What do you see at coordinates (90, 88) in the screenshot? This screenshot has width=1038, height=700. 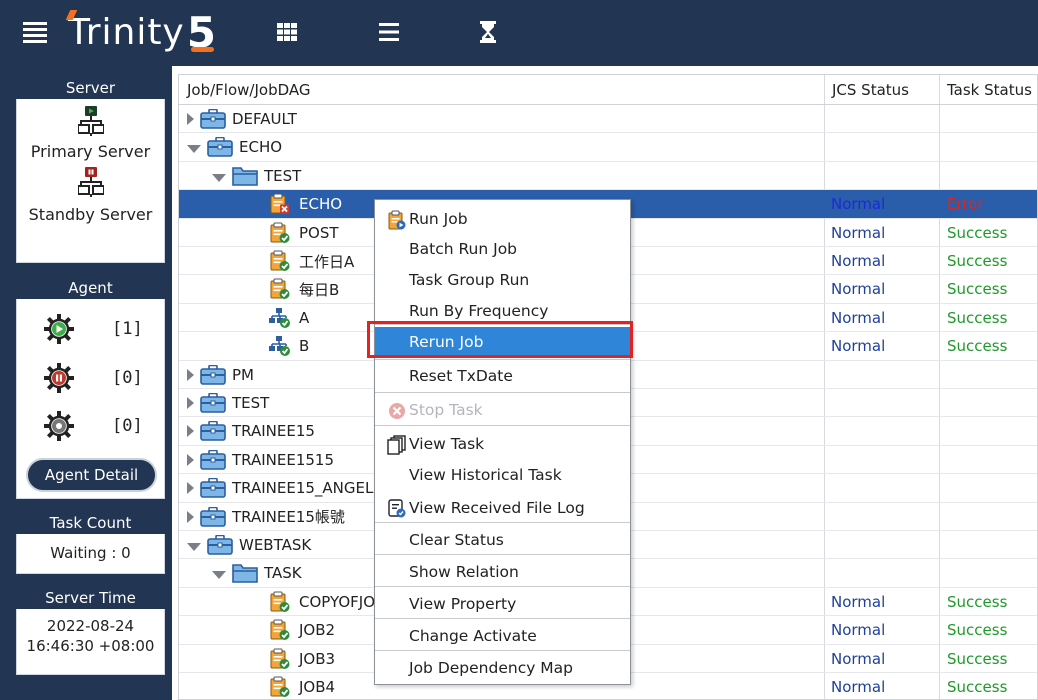 I see `server-panel-title: Server` at bounding box center [90, 88].